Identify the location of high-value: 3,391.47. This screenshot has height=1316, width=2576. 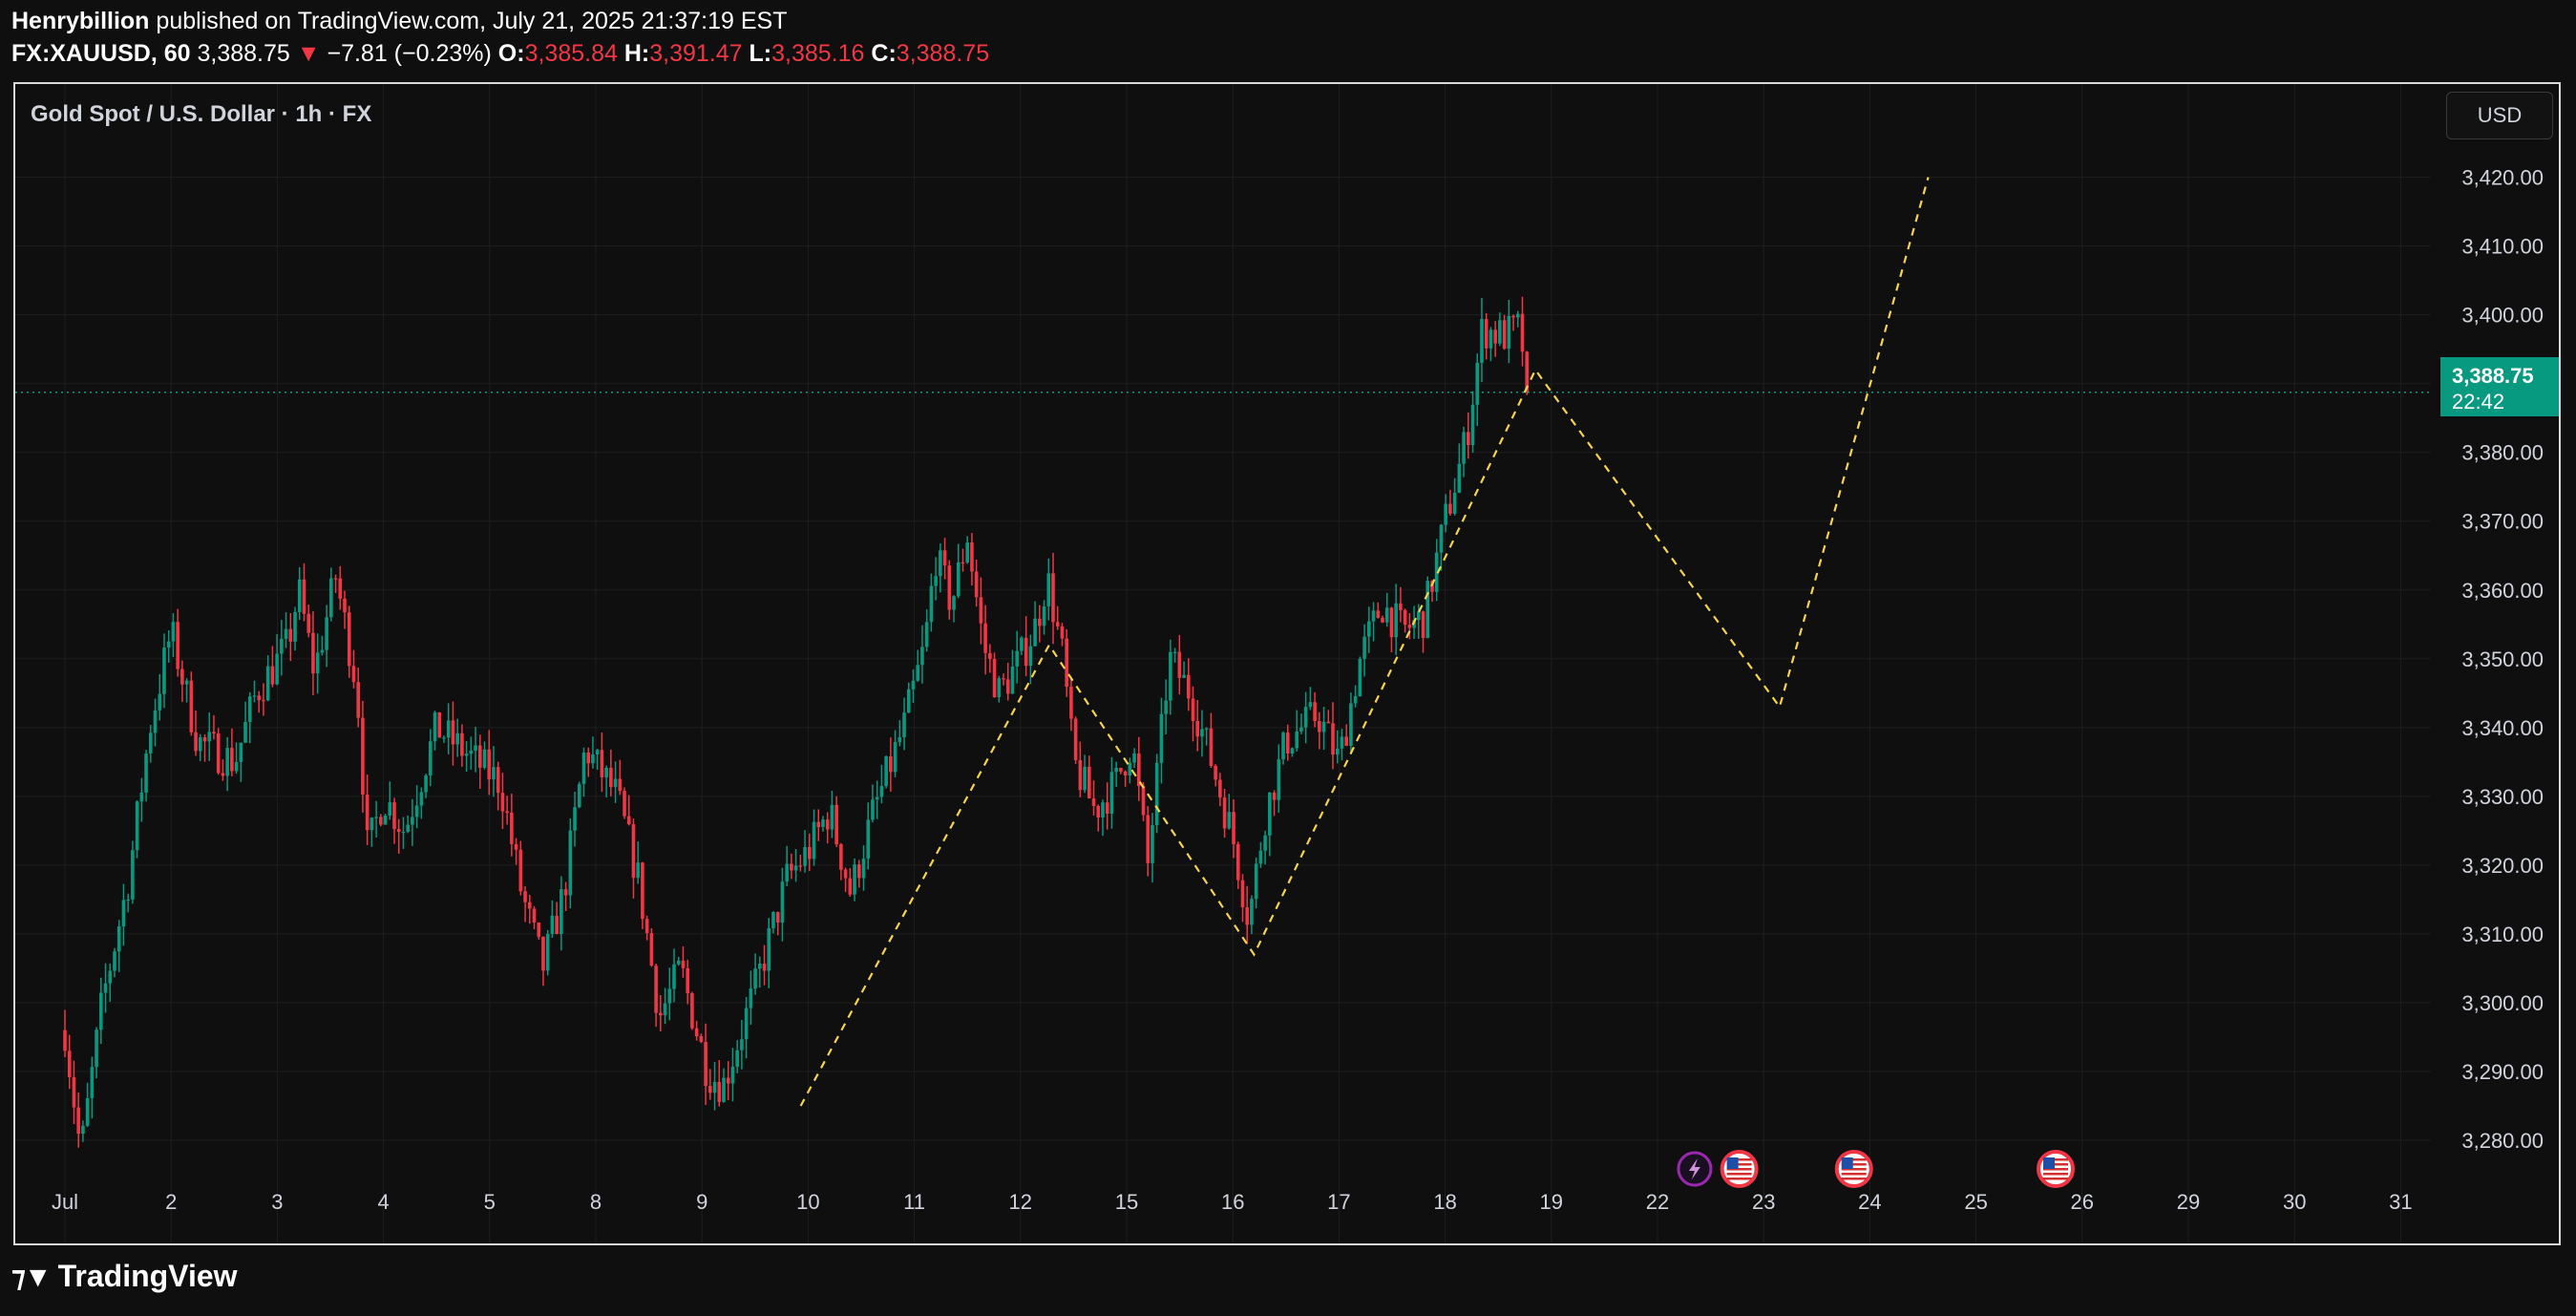
(696, 53).